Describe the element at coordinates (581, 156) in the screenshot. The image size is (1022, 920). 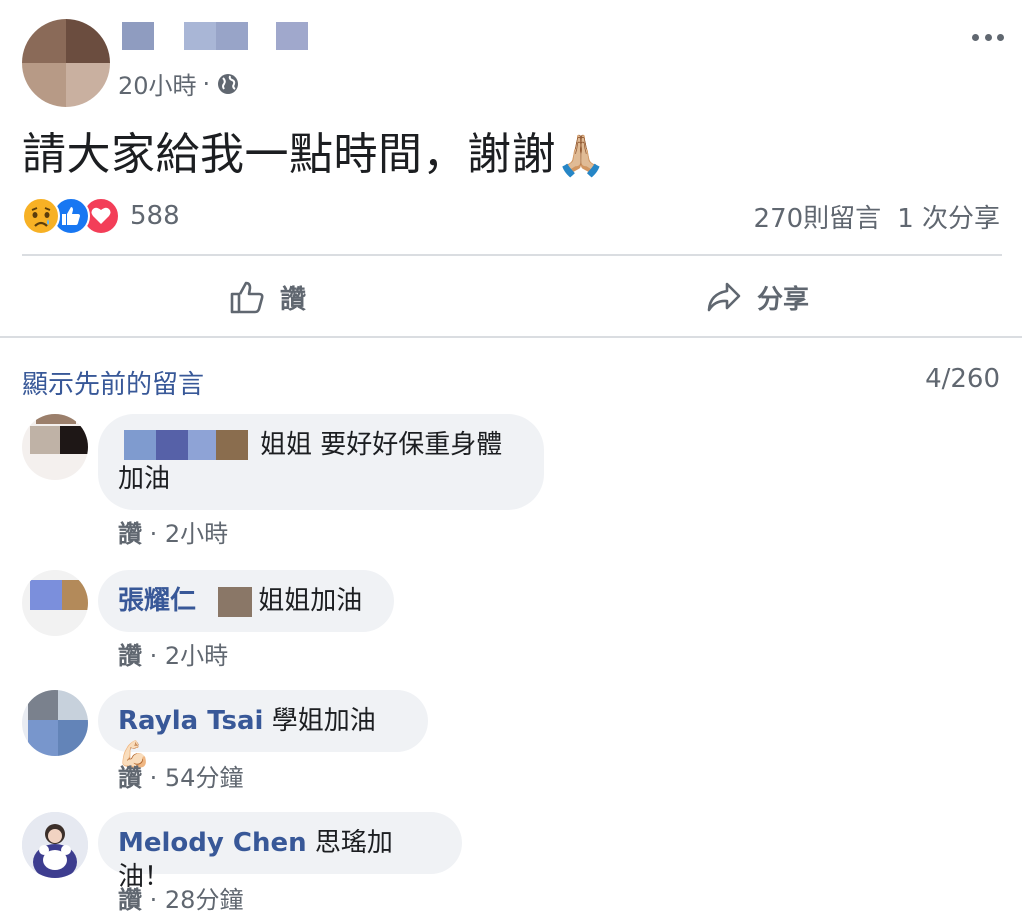
I see `praying-hands-icon: 🙏🏼` at that location.